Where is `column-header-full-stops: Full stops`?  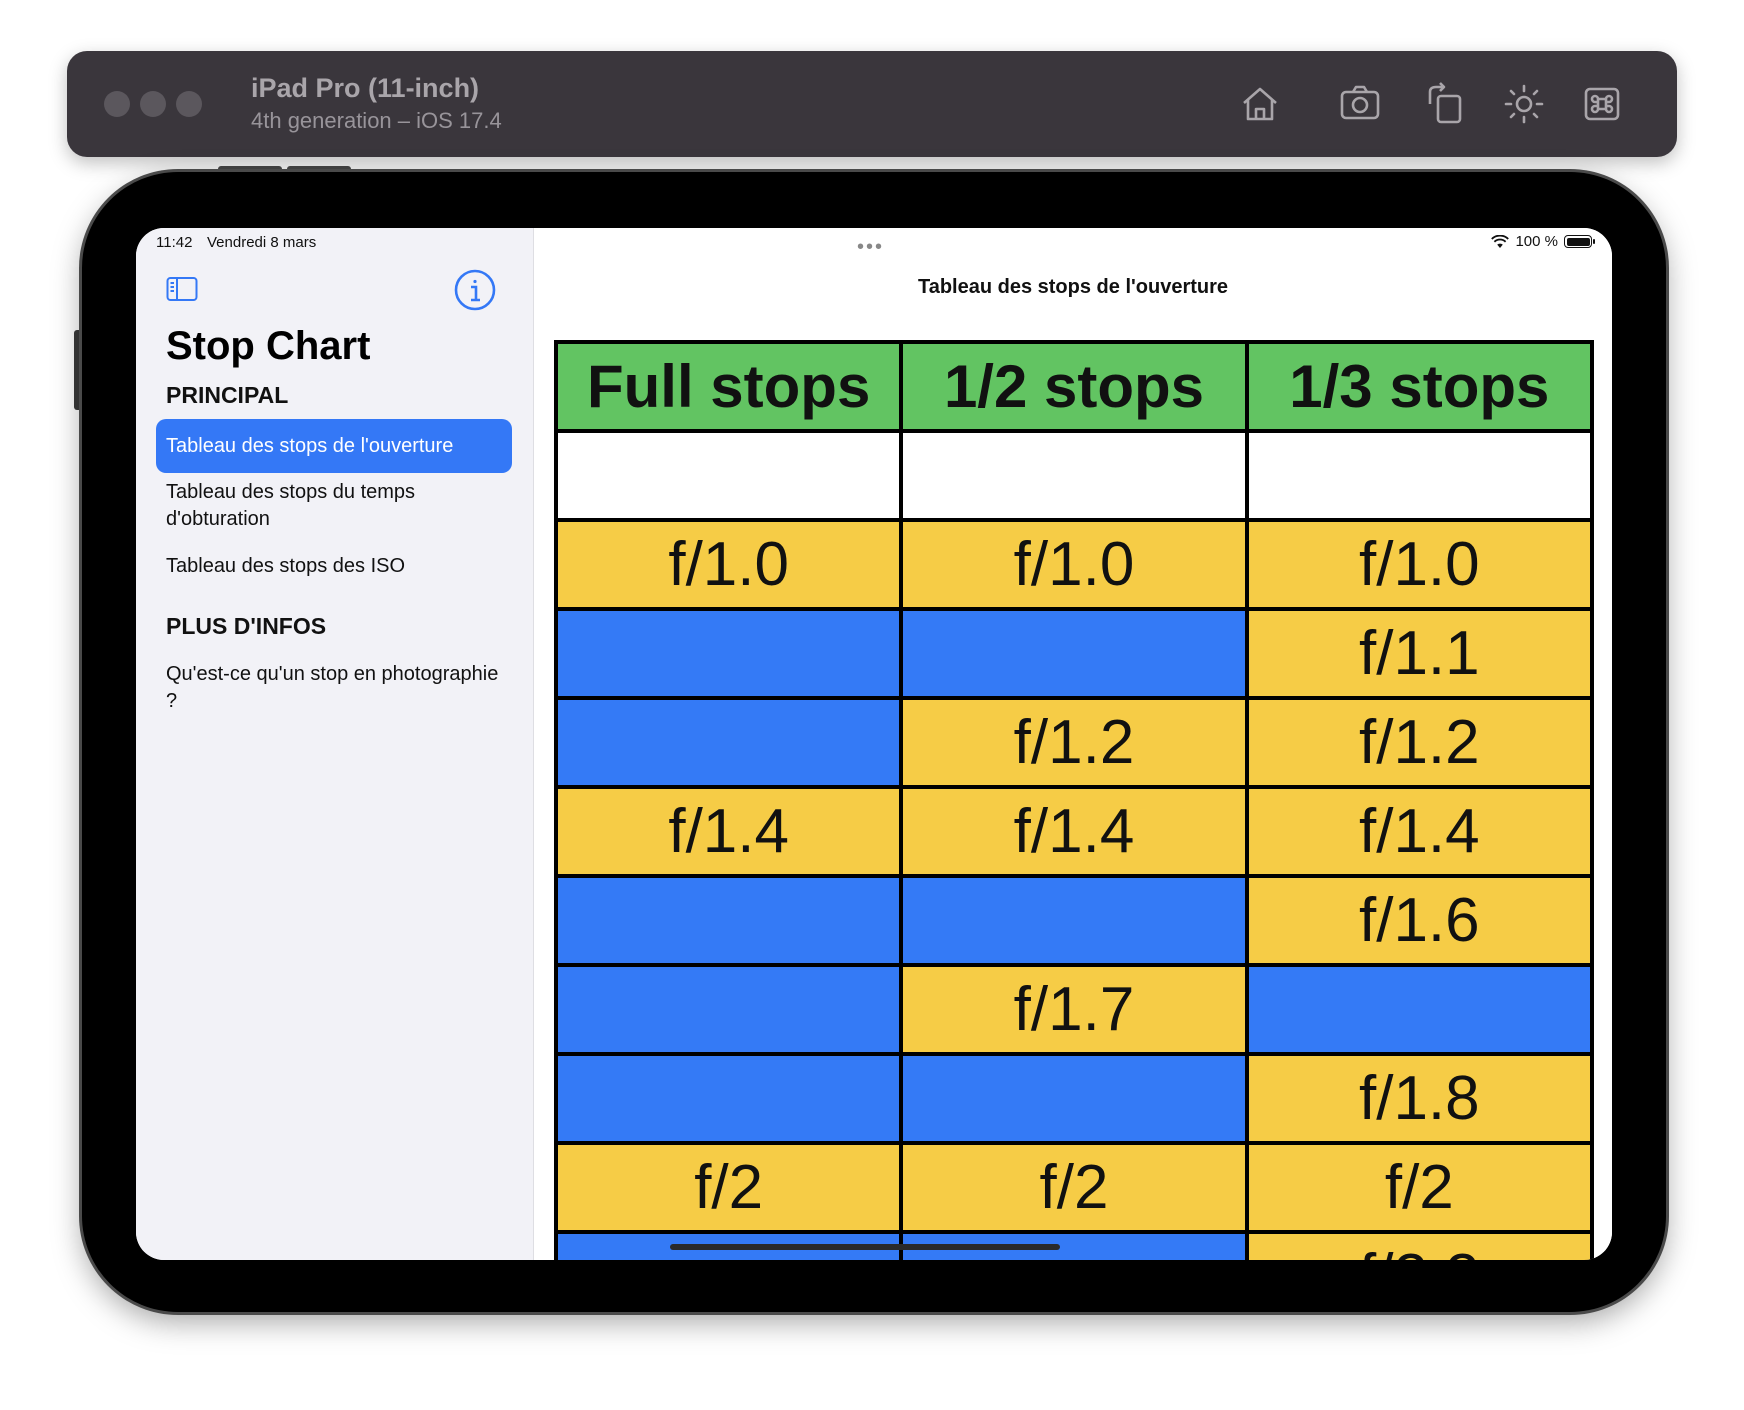 column-header-full-stops: Full stops is located at coordinates (731, 386).